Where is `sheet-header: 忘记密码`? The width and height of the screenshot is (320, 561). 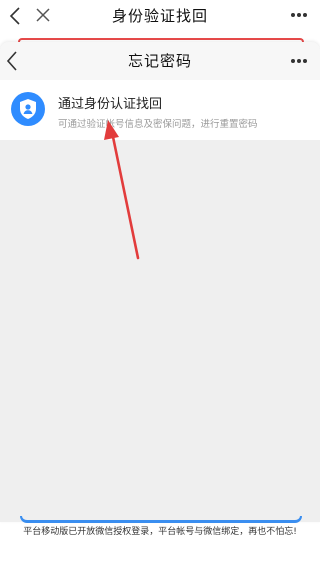 sheet-header: 忘记密码 is located at coordinates (160, 61).